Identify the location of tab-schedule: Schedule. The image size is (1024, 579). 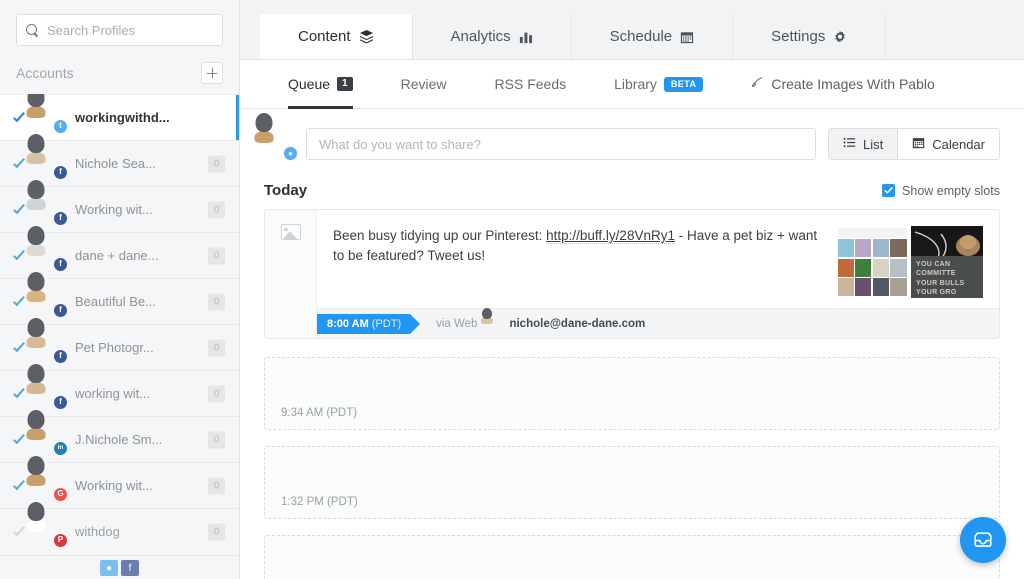
(653, 36).